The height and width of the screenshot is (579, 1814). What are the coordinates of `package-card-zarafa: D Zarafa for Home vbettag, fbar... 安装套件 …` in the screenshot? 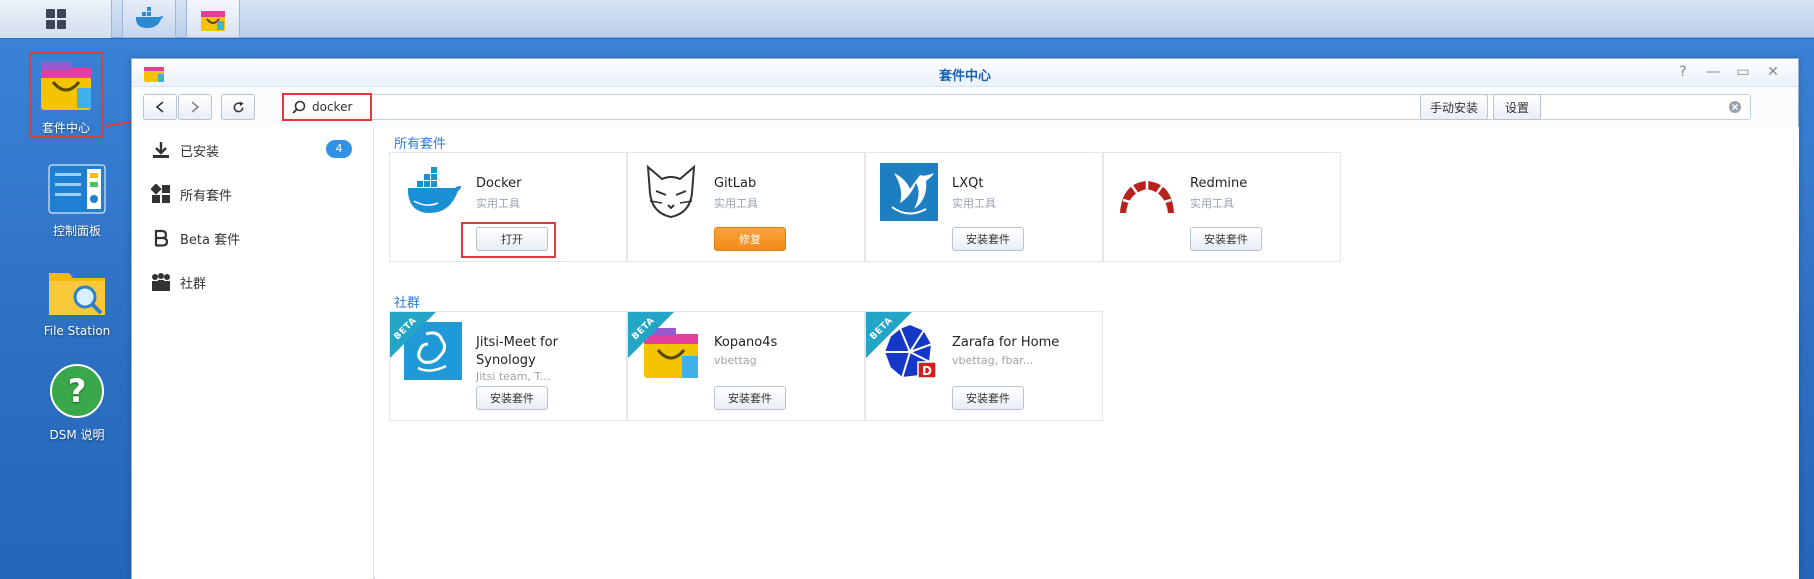 It's located at (984, 366).